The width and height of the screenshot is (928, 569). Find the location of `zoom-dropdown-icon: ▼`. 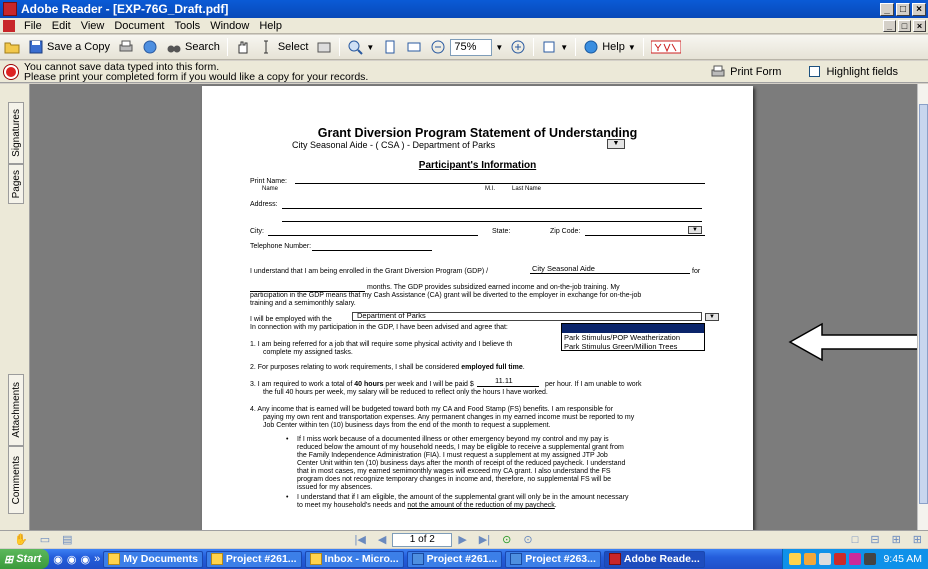

zoom-dropdown-icon: ▼ is located at coordinates (499, 47).